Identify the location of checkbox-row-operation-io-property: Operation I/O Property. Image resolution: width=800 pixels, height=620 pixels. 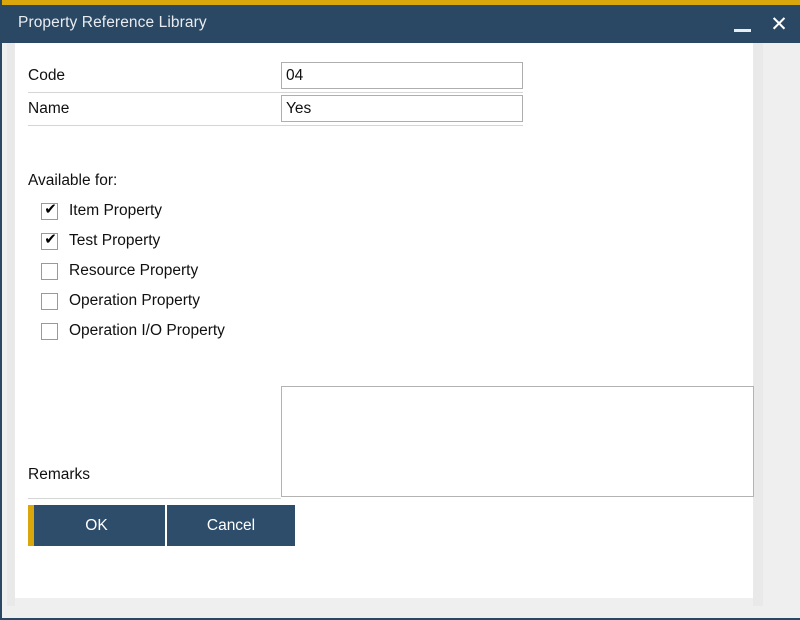
(178, 333).